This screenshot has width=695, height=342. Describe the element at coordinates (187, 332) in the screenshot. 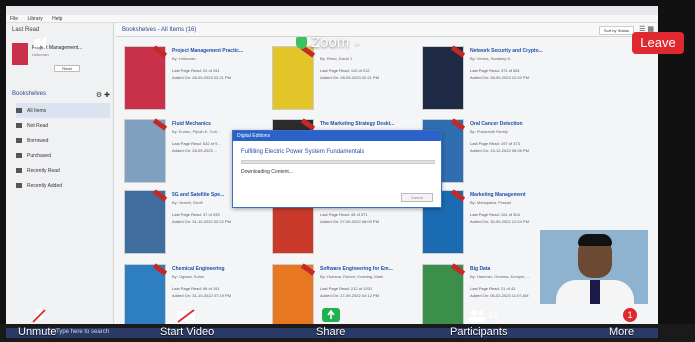

I see `start-video-button: Start Video` at that location.